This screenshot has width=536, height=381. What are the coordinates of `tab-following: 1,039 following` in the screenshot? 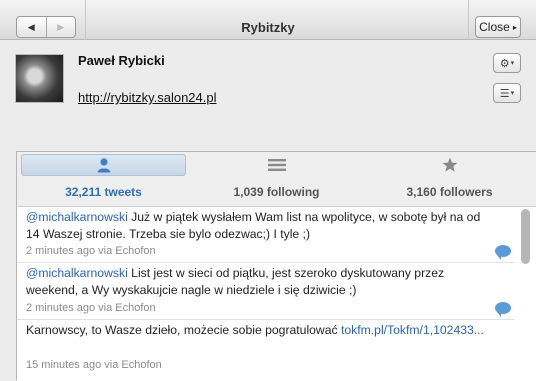 It's located at (276, 179).